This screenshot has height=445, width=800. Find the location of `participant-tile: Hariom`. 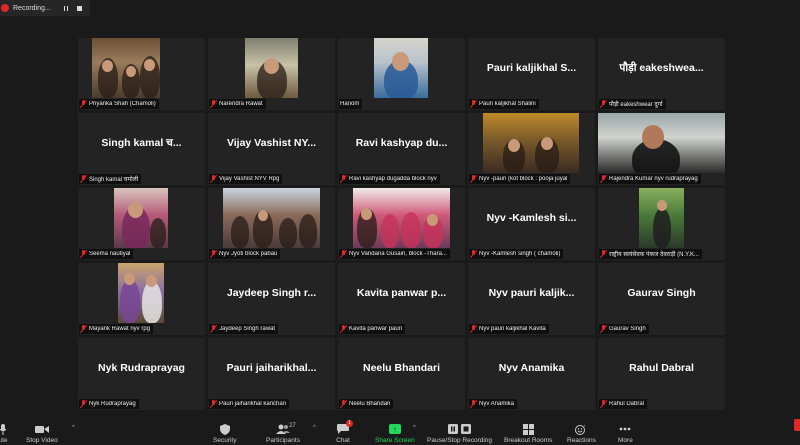

participant-tile: Hariom is located at coordinates (401, 74).